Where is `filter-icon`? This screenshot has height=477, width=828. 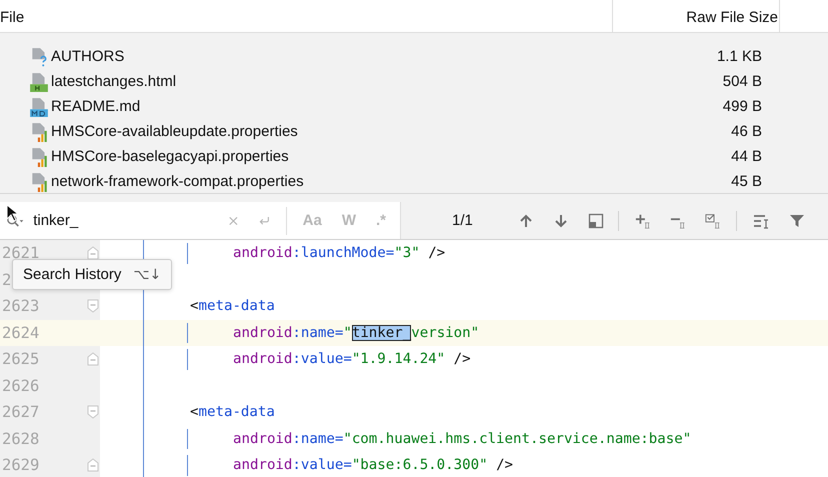 filter-icon is located at coordinates (797, 220).